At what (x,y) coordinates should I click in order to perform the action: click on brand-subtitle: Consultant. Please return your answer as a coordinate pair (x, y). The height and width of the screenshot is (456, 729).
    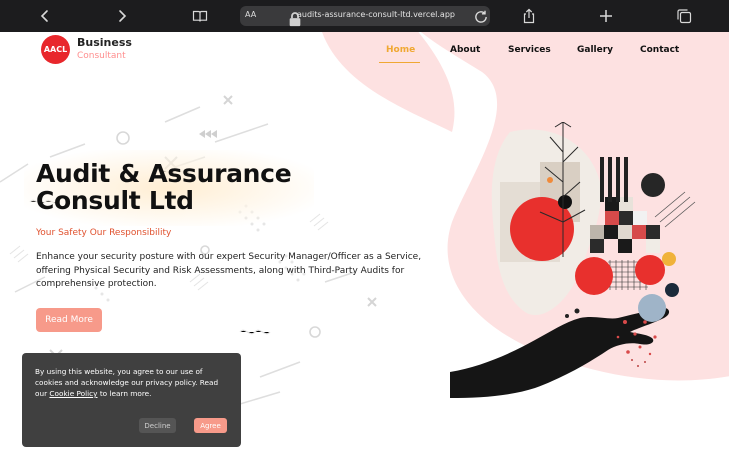
    Looking at the image, I should click on (101, 56).